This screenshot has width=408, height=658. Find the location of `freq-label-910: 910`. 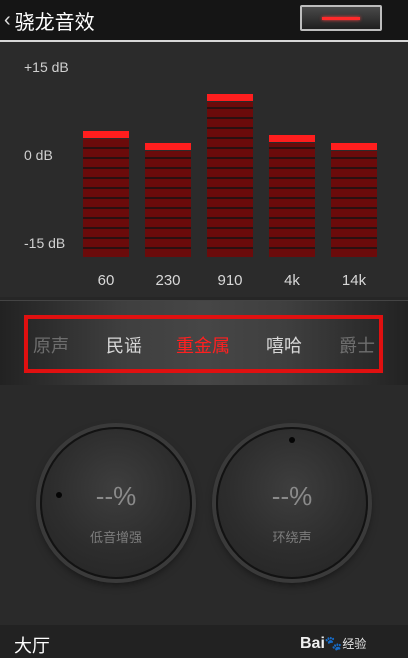

freq-label-910: 910 is located at coordinates (230, 280).